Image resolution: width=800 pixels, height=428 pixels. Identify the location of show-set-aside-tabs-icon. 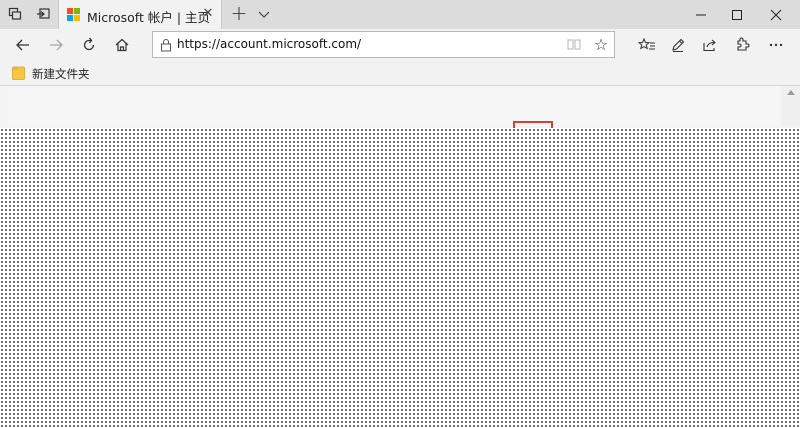
(43, 14).